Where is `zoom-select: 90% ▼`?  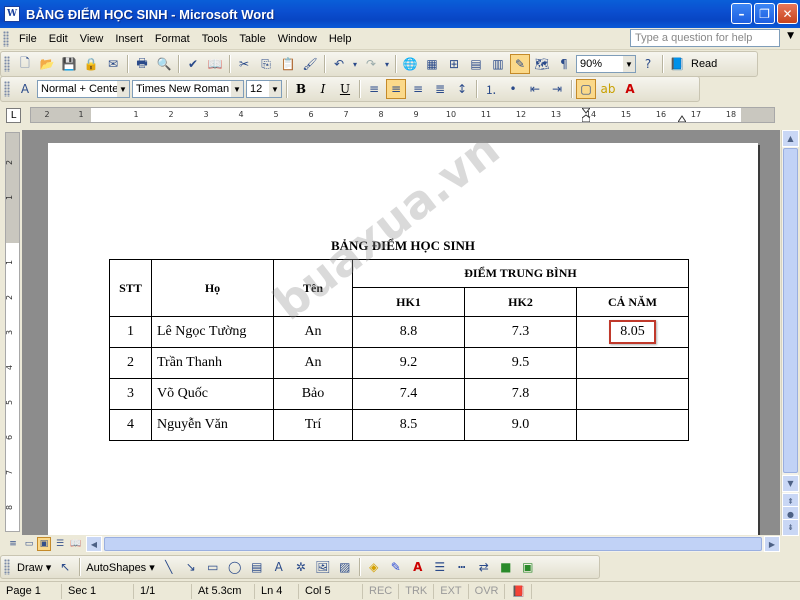
zoom-select: 90% ▼ is located at coordinates (606, 64).